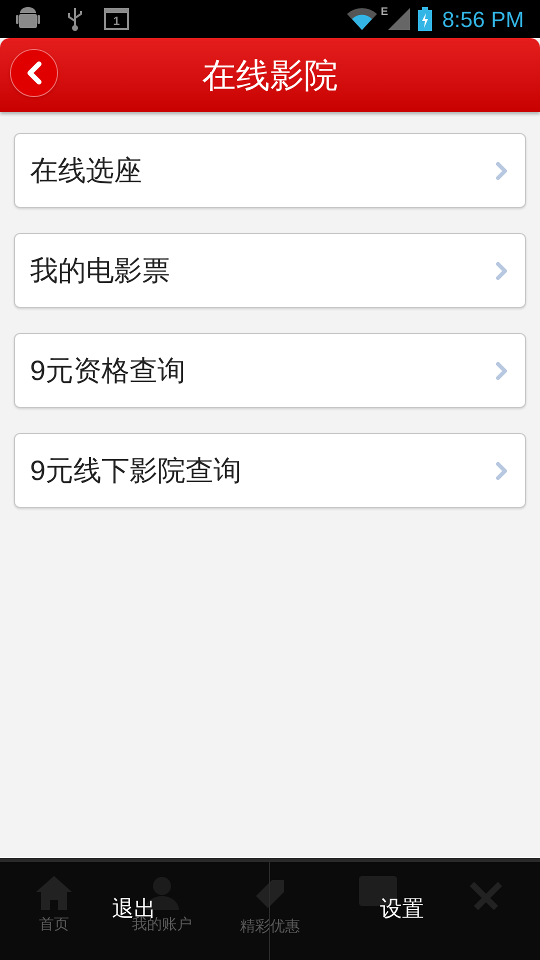 The width and height of the screenshot is (540, 960). Describe the element at coordinates (100, 271) in the screenshot. I see `menu-item-label: 我的电影票` at that location.